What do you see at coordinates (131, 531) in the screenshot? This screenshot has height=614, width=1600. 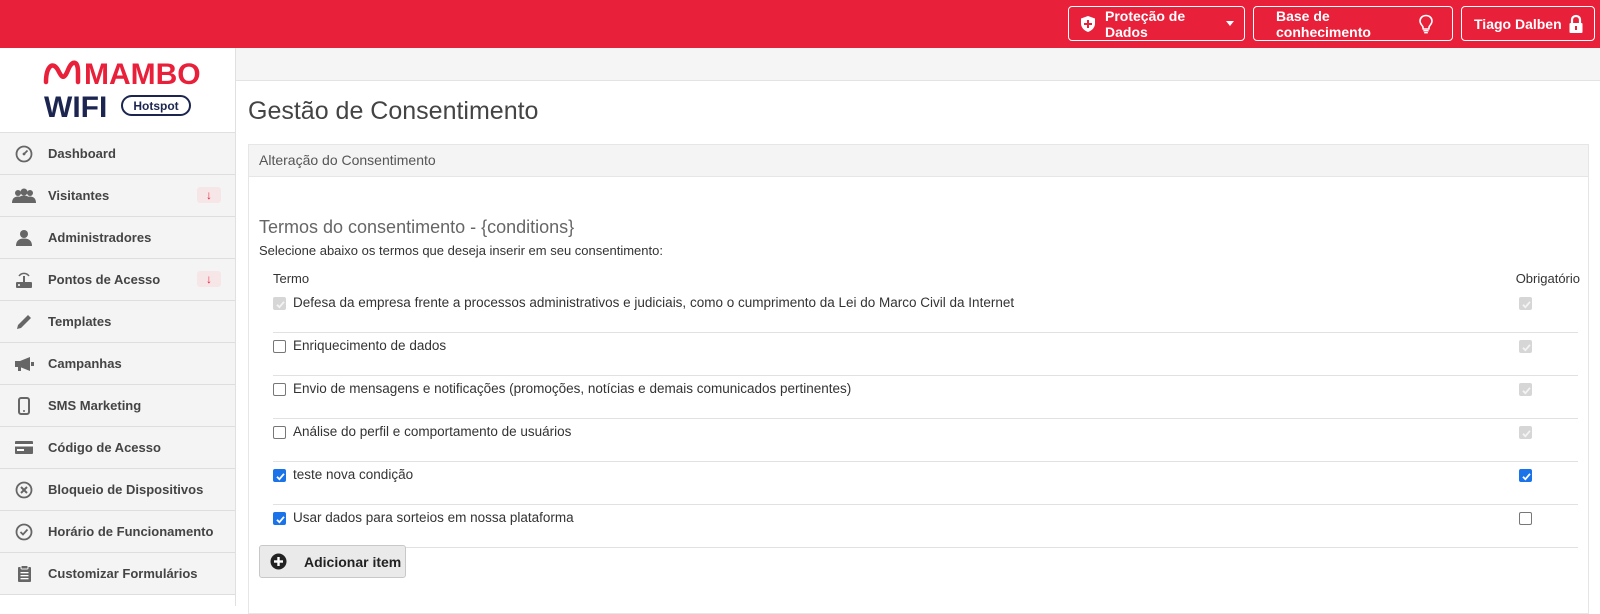 I see `sidebar-item-label: Horário de Funcionamento` at bounding box center [131, 531].